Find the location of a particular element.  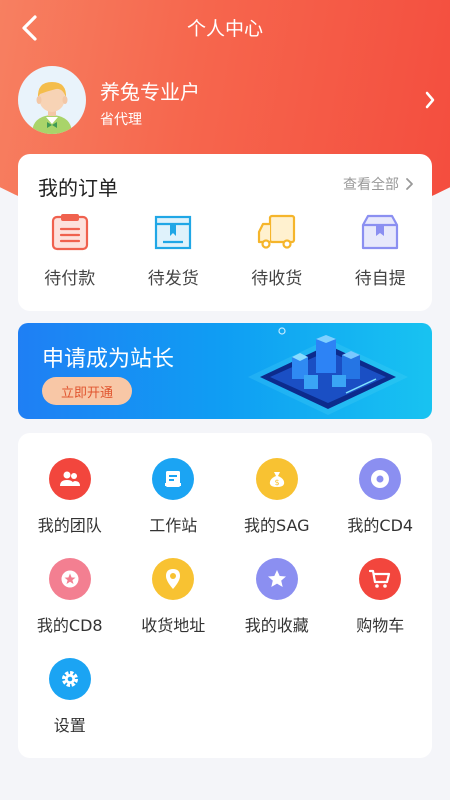

menu-label: 我的团队 is located at coordinates (69, 525).